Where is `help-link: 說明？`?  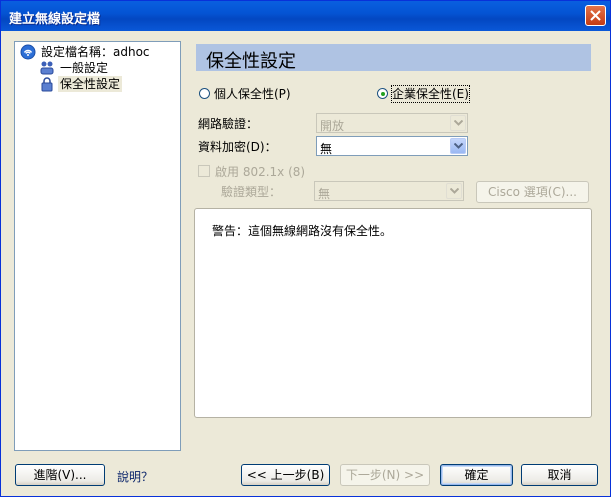 help-link: 說明？ is located at coordinates (135, 476).